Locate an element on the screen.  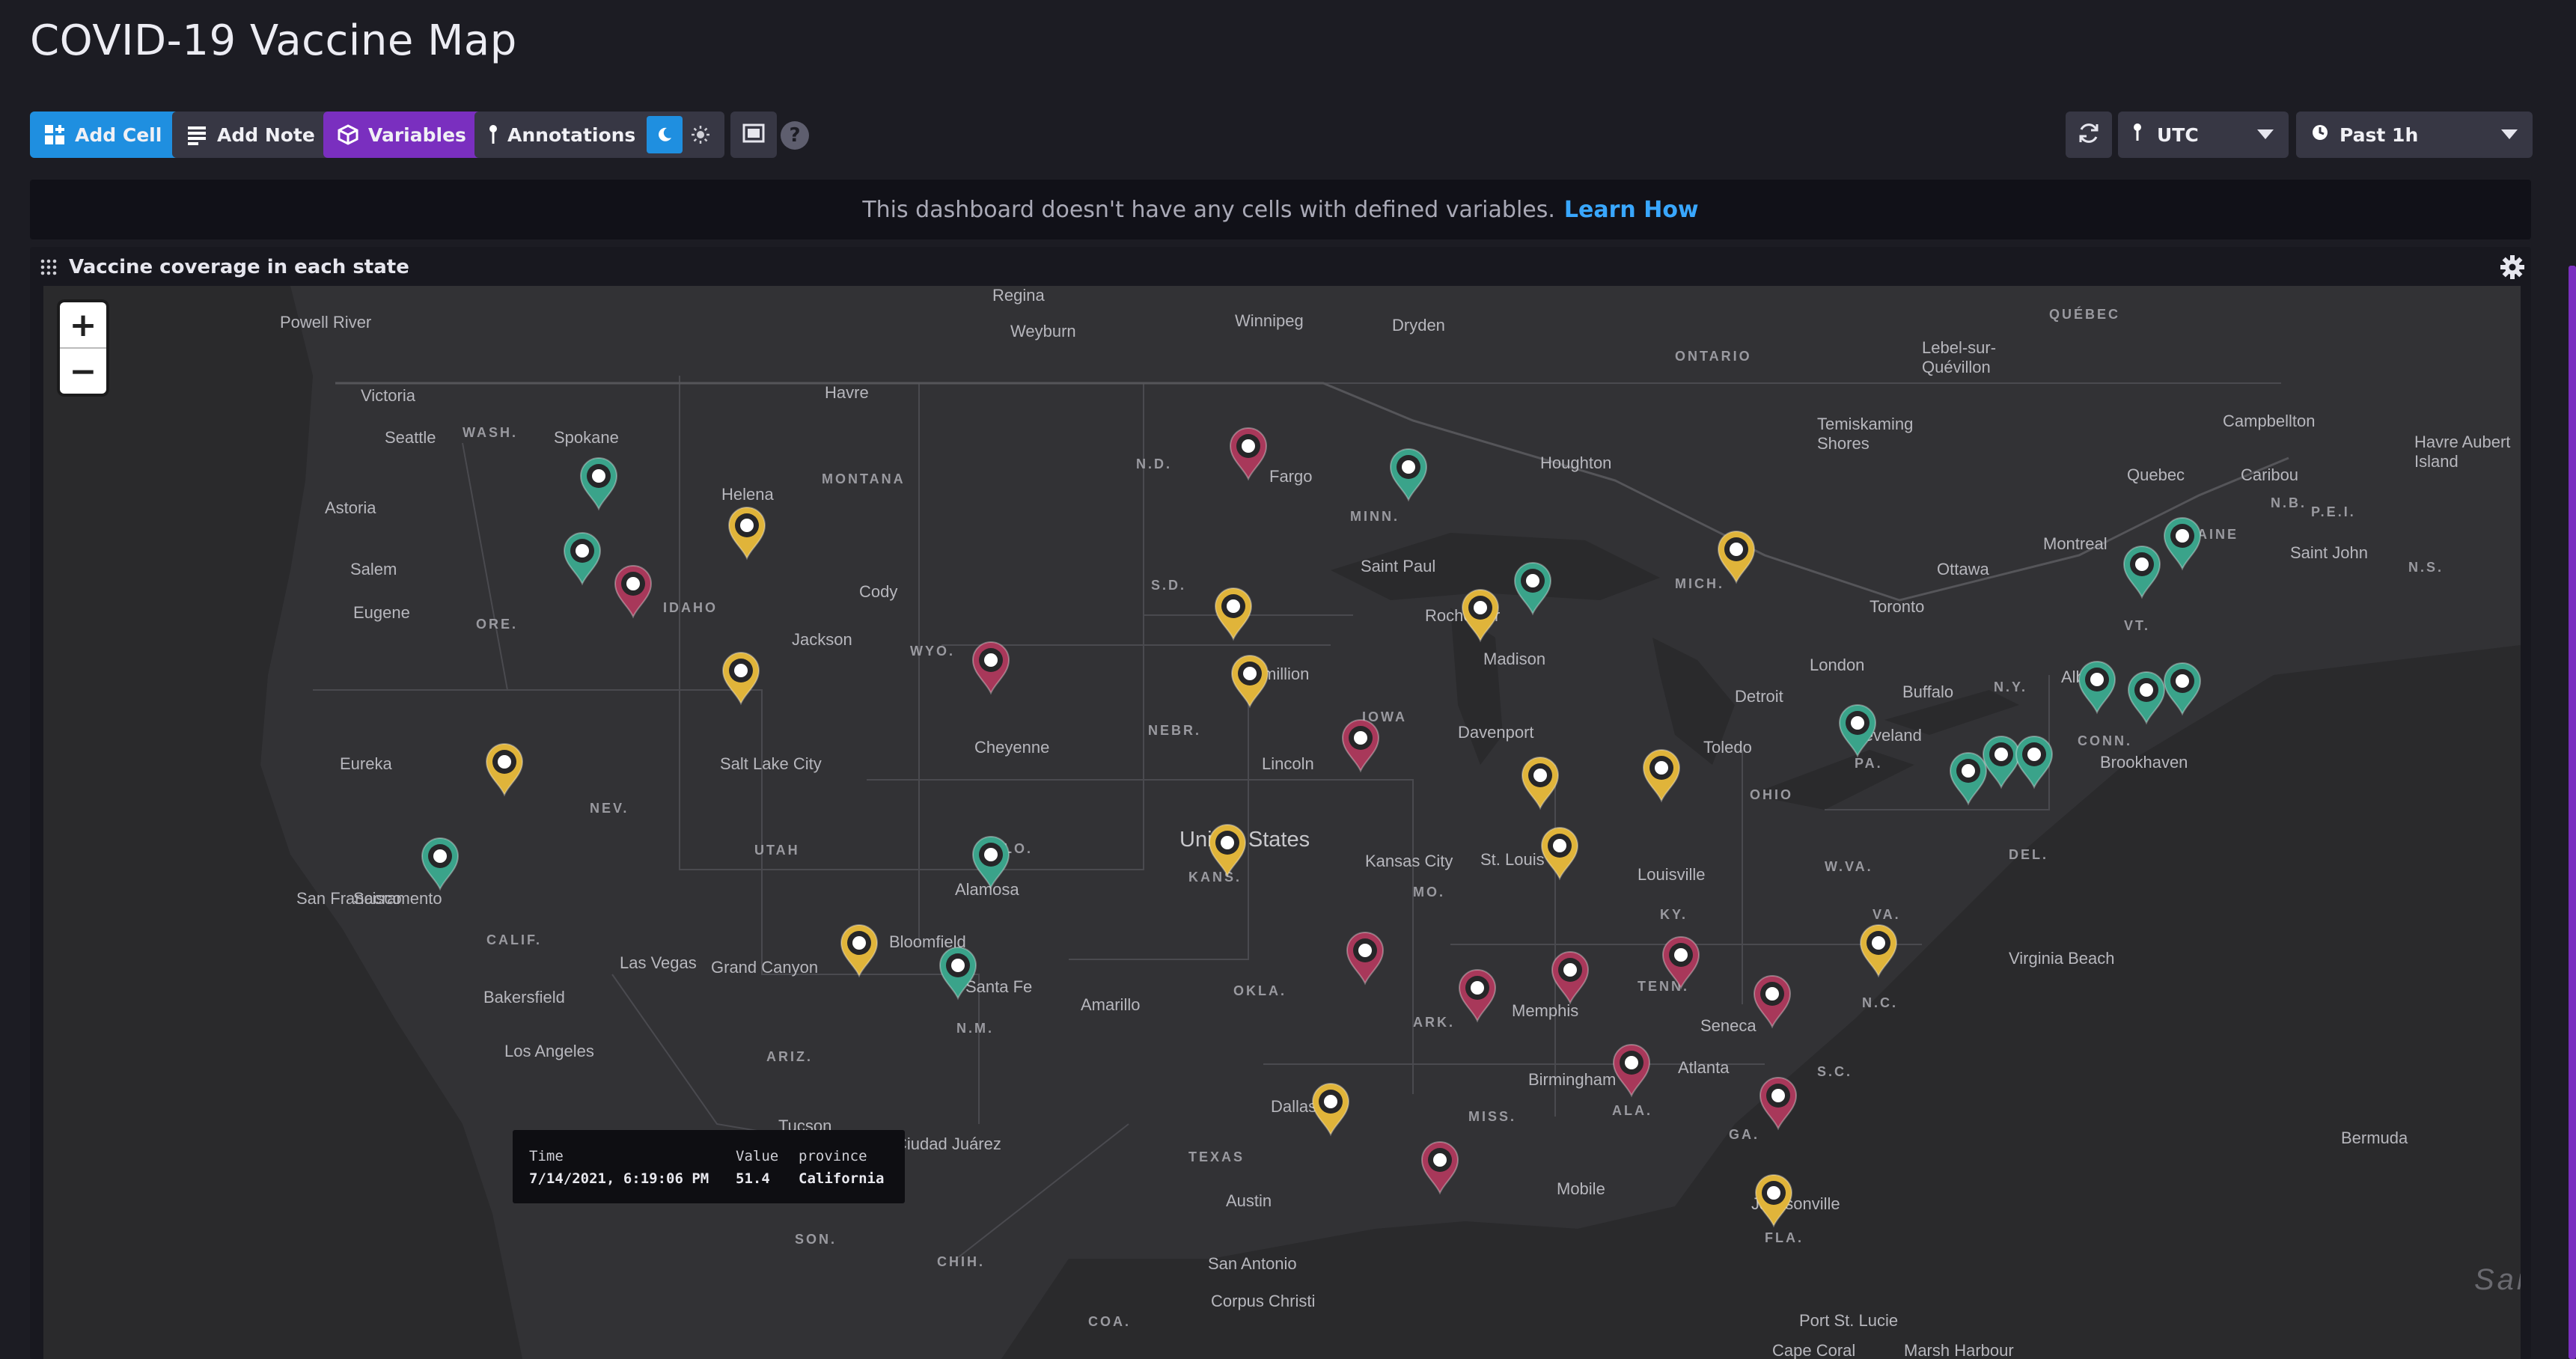
scrollbar is located at coordinates (2572, 812).